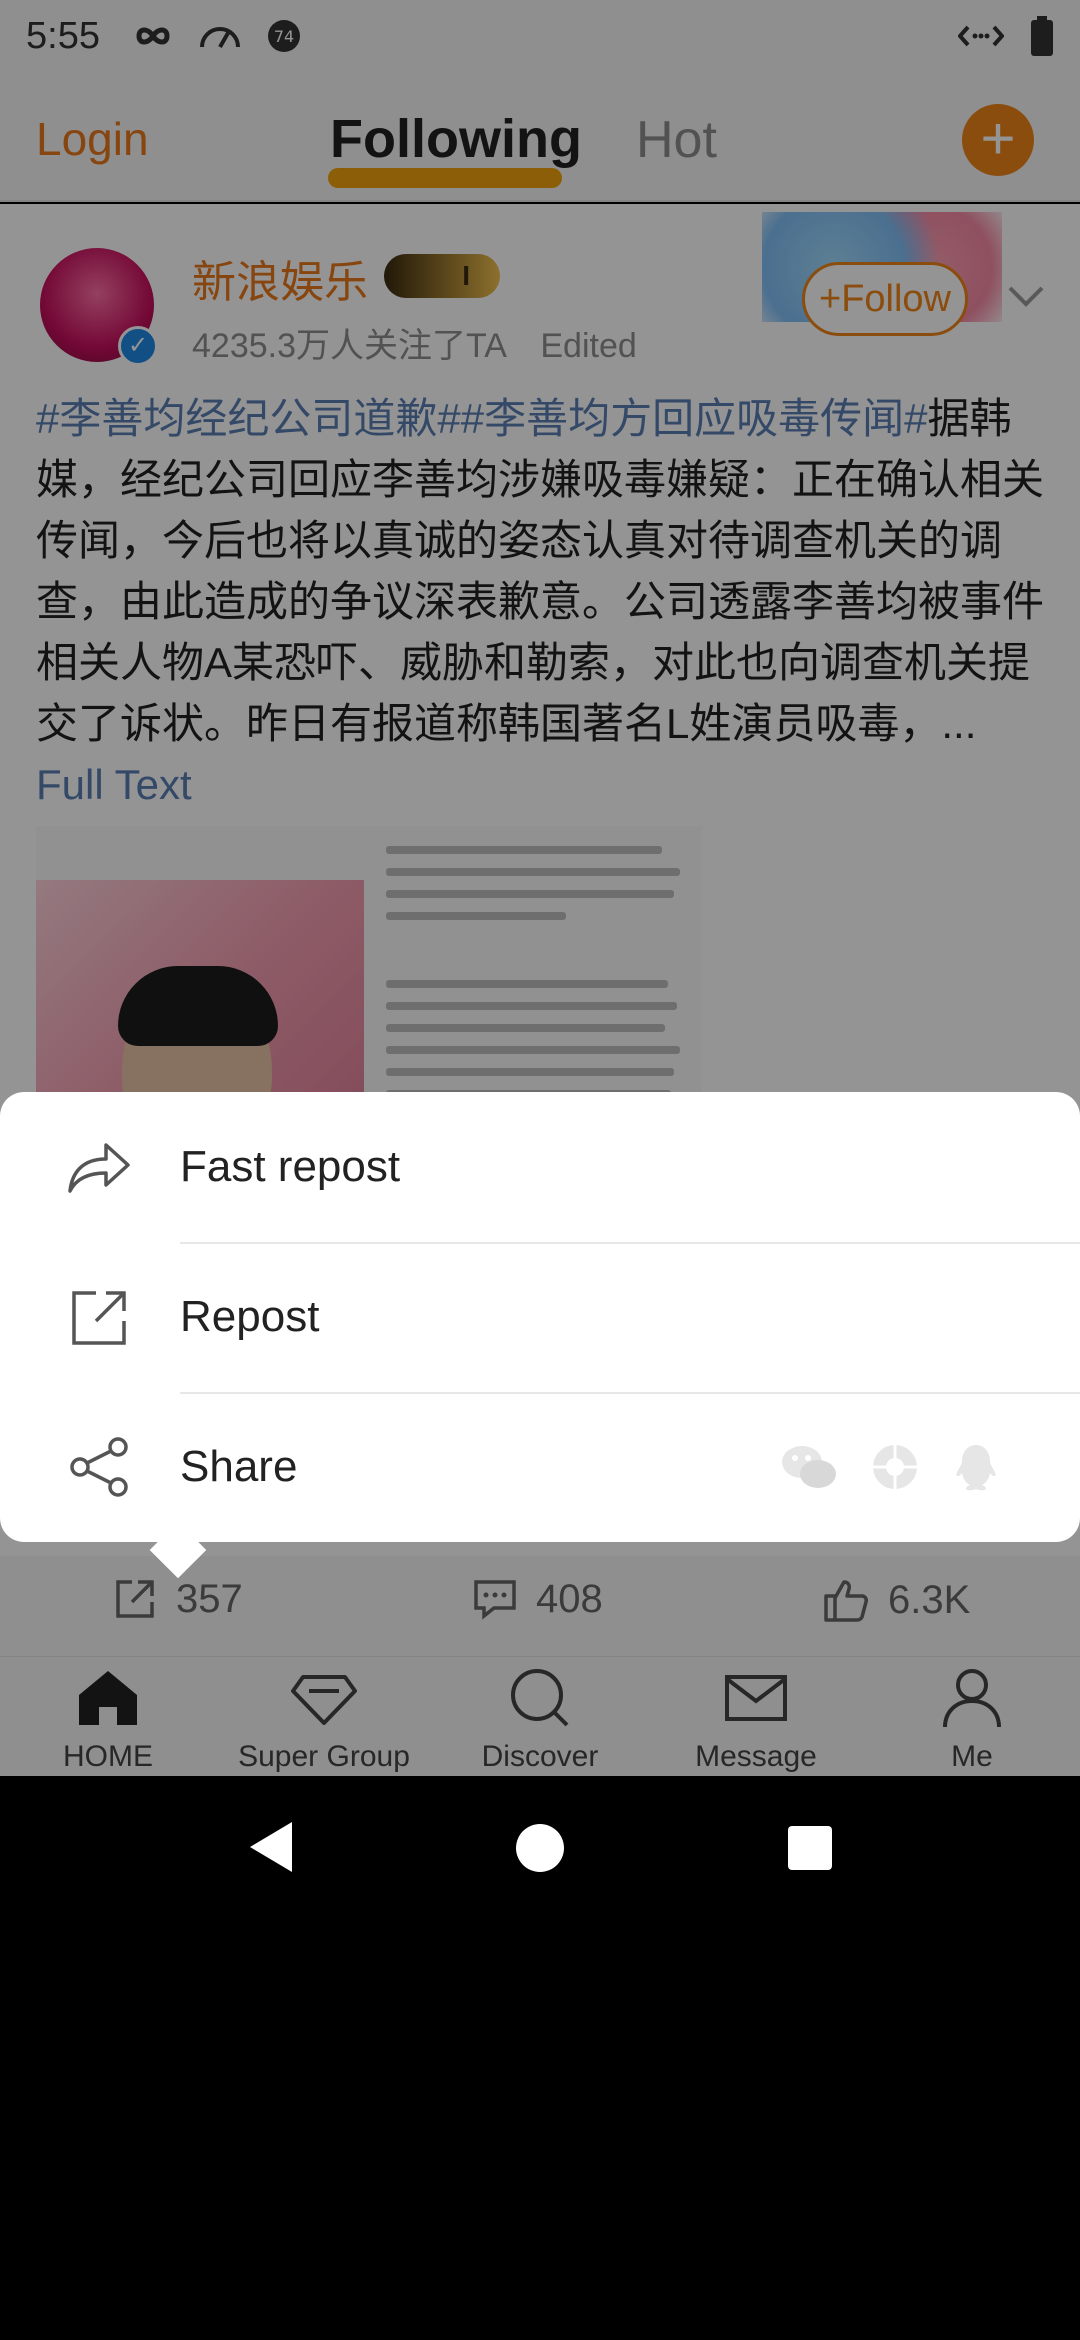 The image size is (1080, 2340). Describe the element at coordinates (976, 1467) in the screenshot. I see `qq-icon` at that location.